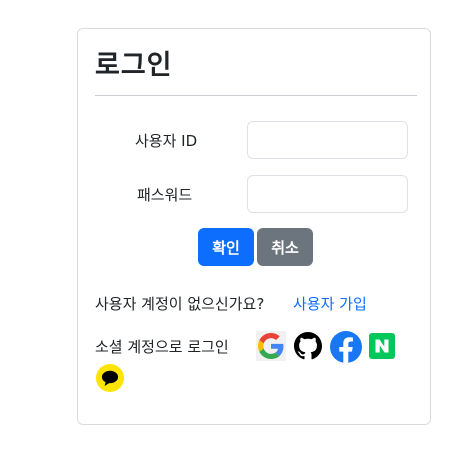 The width and height of the screenshot is (467, 455). Describe the element at coordinates (382, 346) in the screenshot. I see `naver-icon` at that location.